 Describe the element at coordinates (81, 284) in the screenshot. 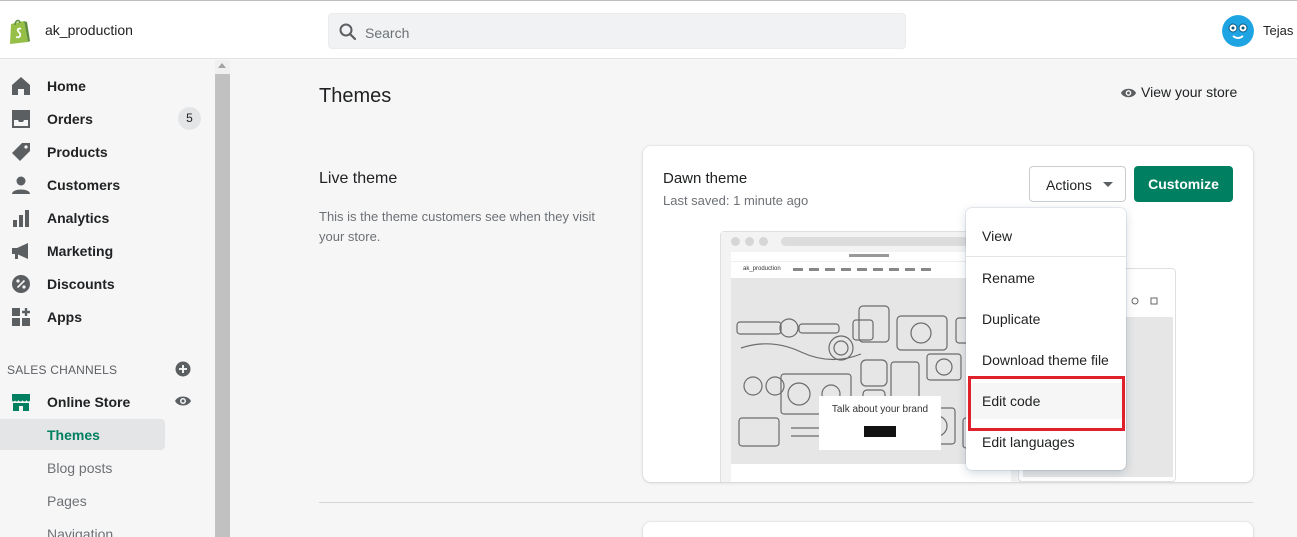

I see `sidebar-item-label: Discounts` at that location.